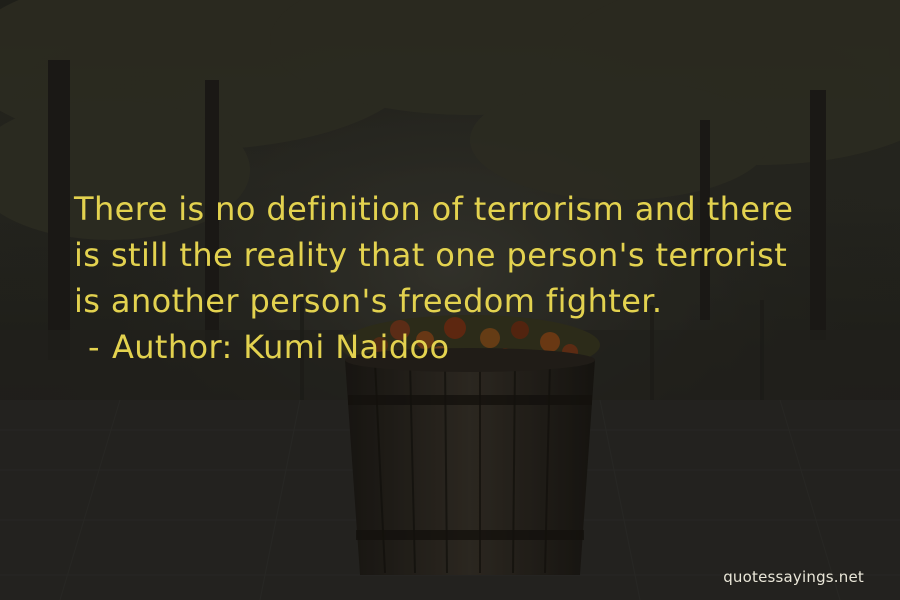 This screenshot has height=600, width=900. Describe the element at coordinates (481, 347) in the screenshot. I see `author-line: - Author: Kumi Naidoo` at that location.